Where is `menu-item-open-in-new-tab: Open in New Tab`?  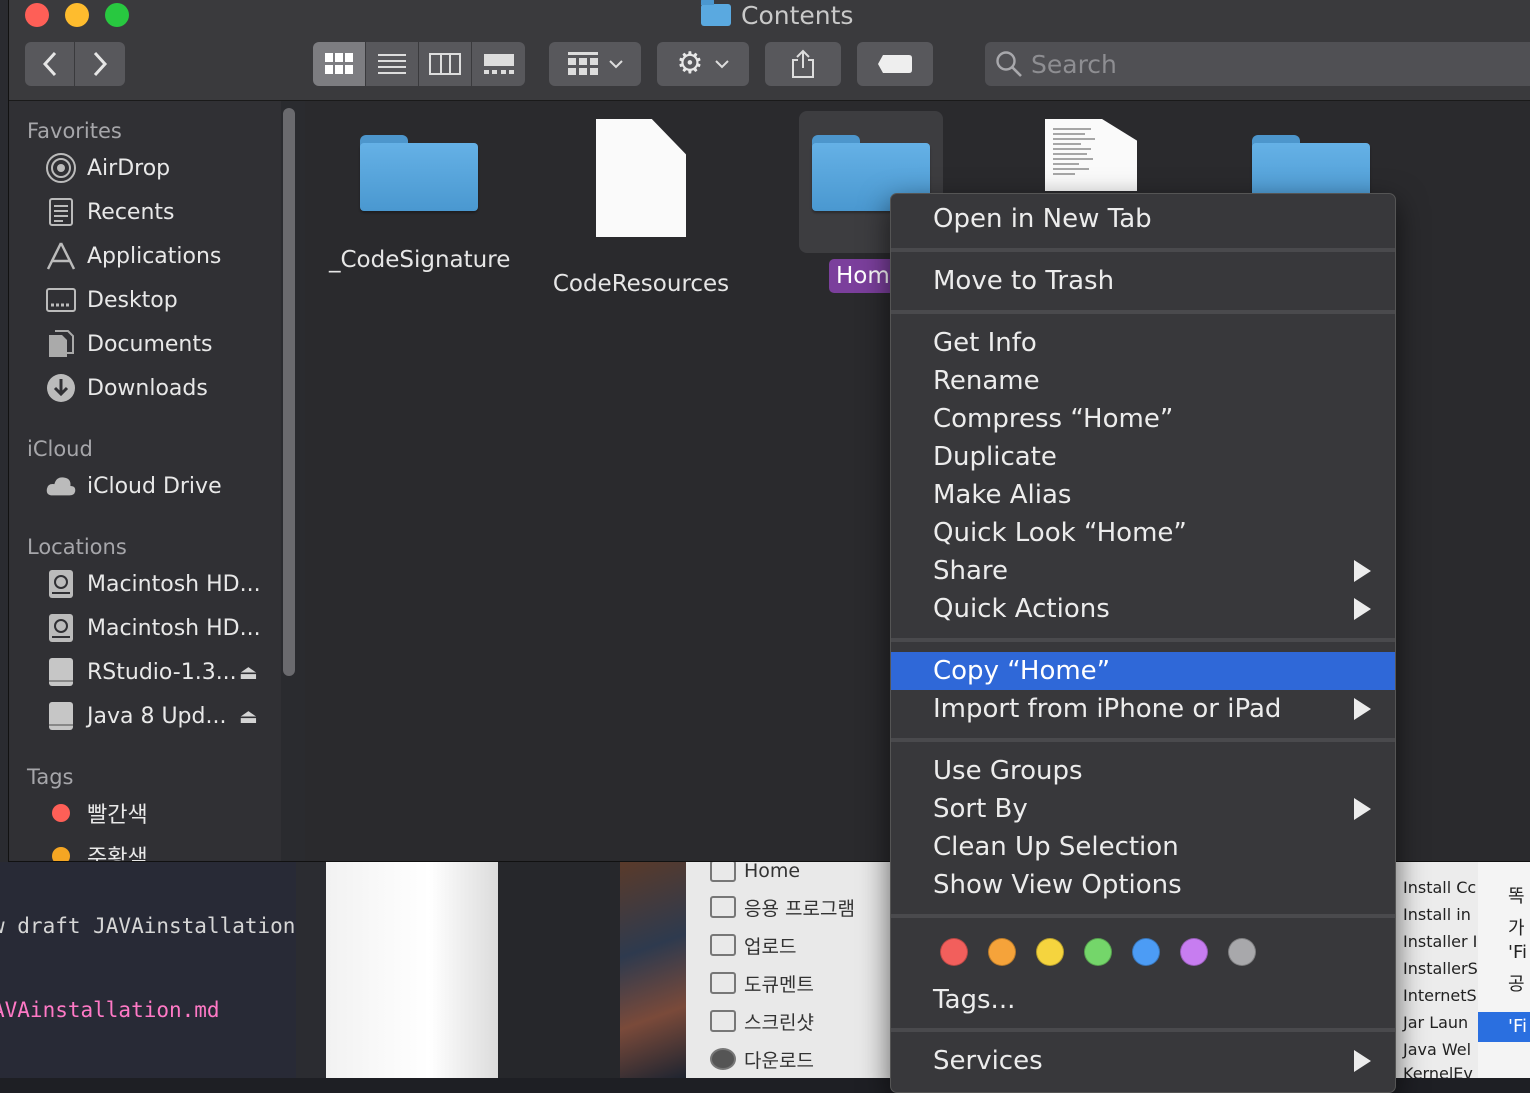
menu-item-open-in-new-tab: Open in New Tab is located at coordinates (1143, 219).